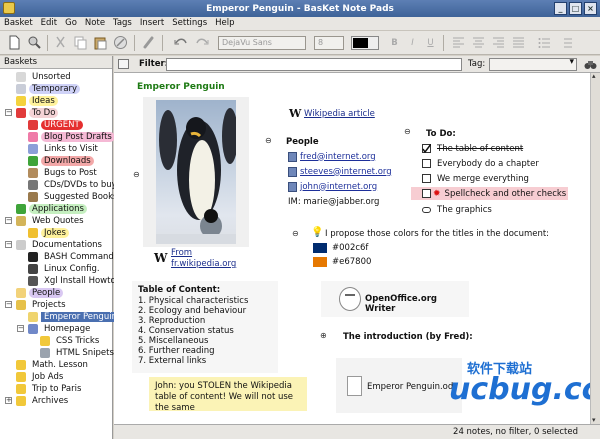  Describe the element at coordinates (152, 23) in the screenshot. I see `menu-insert: Insert` at that location.